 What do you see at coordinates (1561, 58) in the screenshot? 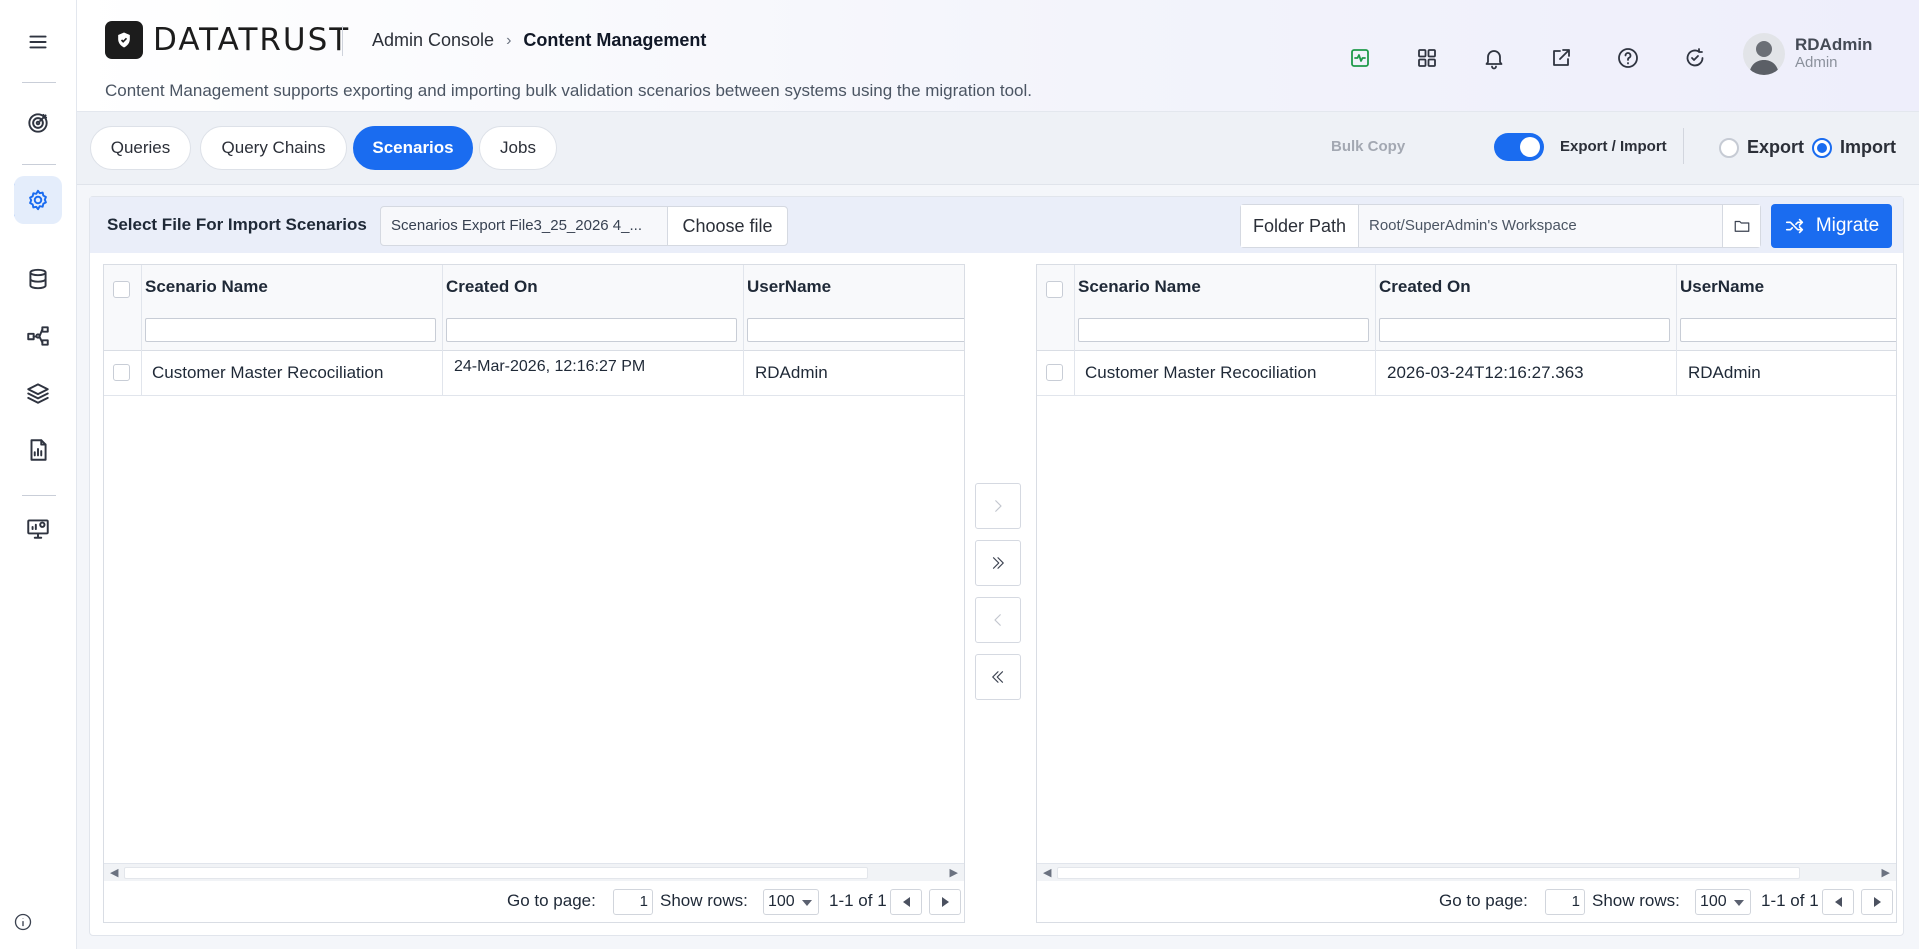
I see `external-link-icon` at bounding box center [1561, 58].